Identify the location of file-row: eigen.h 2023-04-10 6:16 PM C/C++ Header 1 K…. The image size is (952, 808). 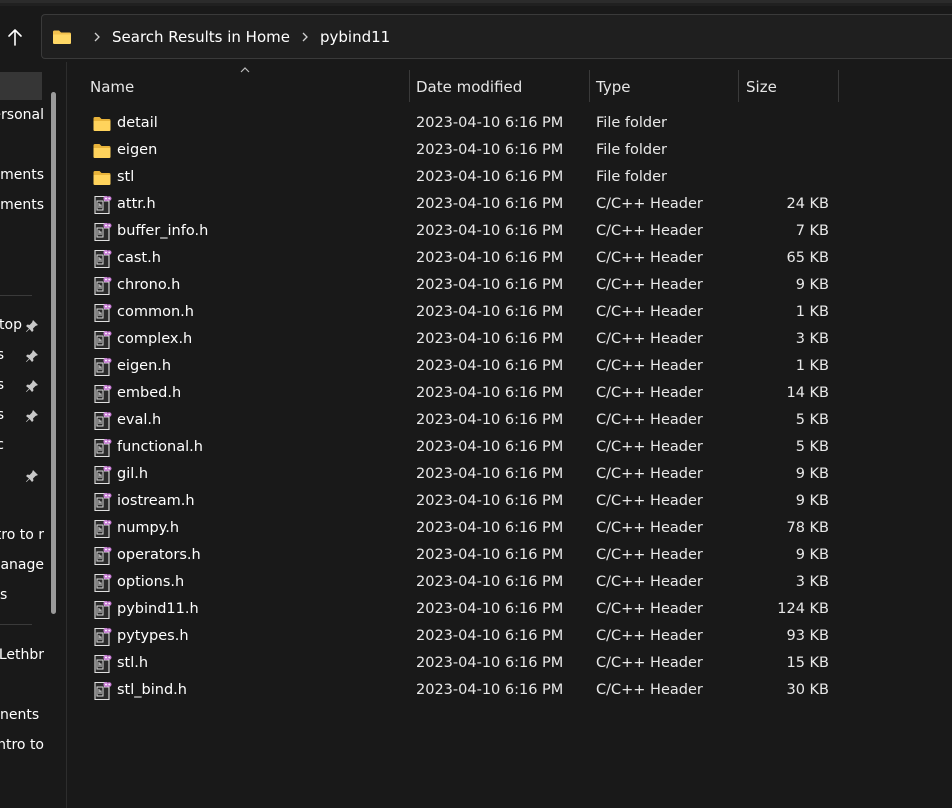
(509, 367).